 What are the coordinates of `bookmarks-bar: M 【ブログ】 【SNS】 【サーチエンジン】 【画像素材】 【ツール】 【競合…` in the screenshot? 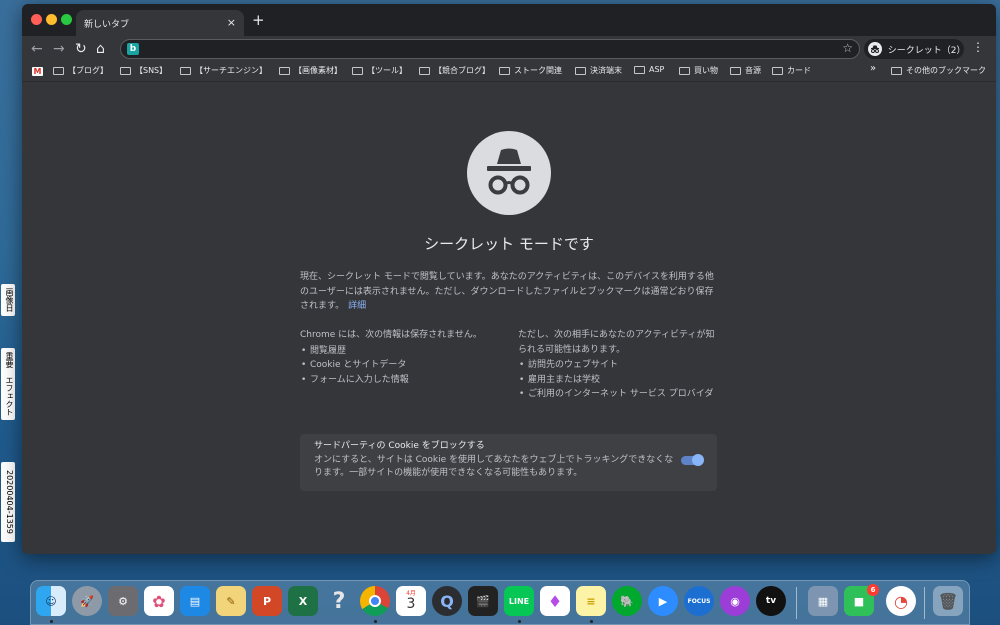 It's located at (509, 72).